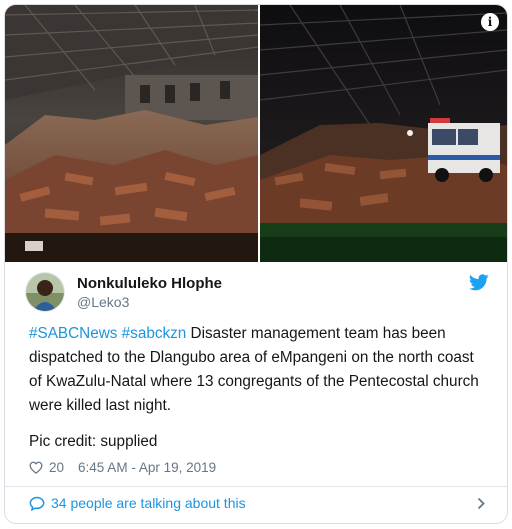 Image resolution: width=512 pixels, height=529 pixels. What do you see at coordinates (36, 467) in the screenshot?
I see `heart-icon` at bounding box center [36, 467].